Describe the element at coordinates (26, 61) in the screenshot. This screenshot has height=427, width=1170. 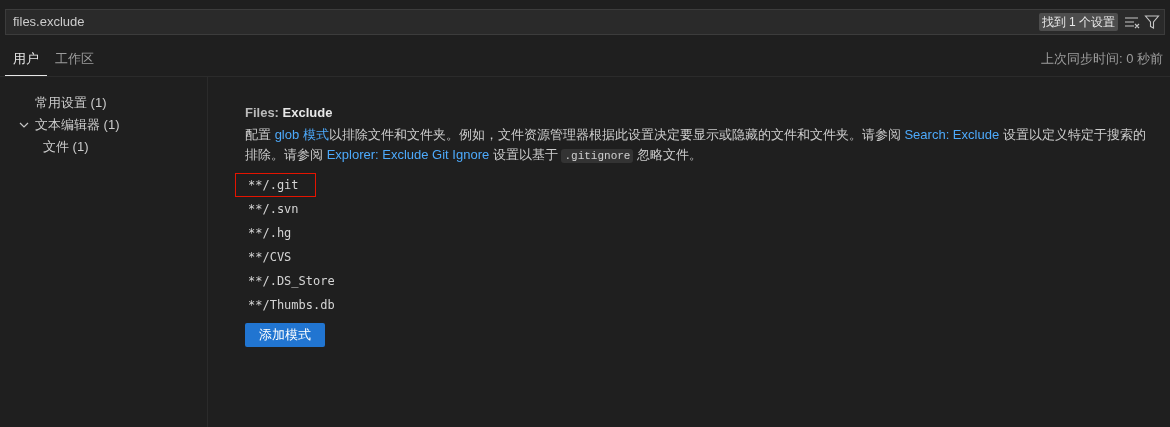
I see `settings-tab: 用户` at that location.